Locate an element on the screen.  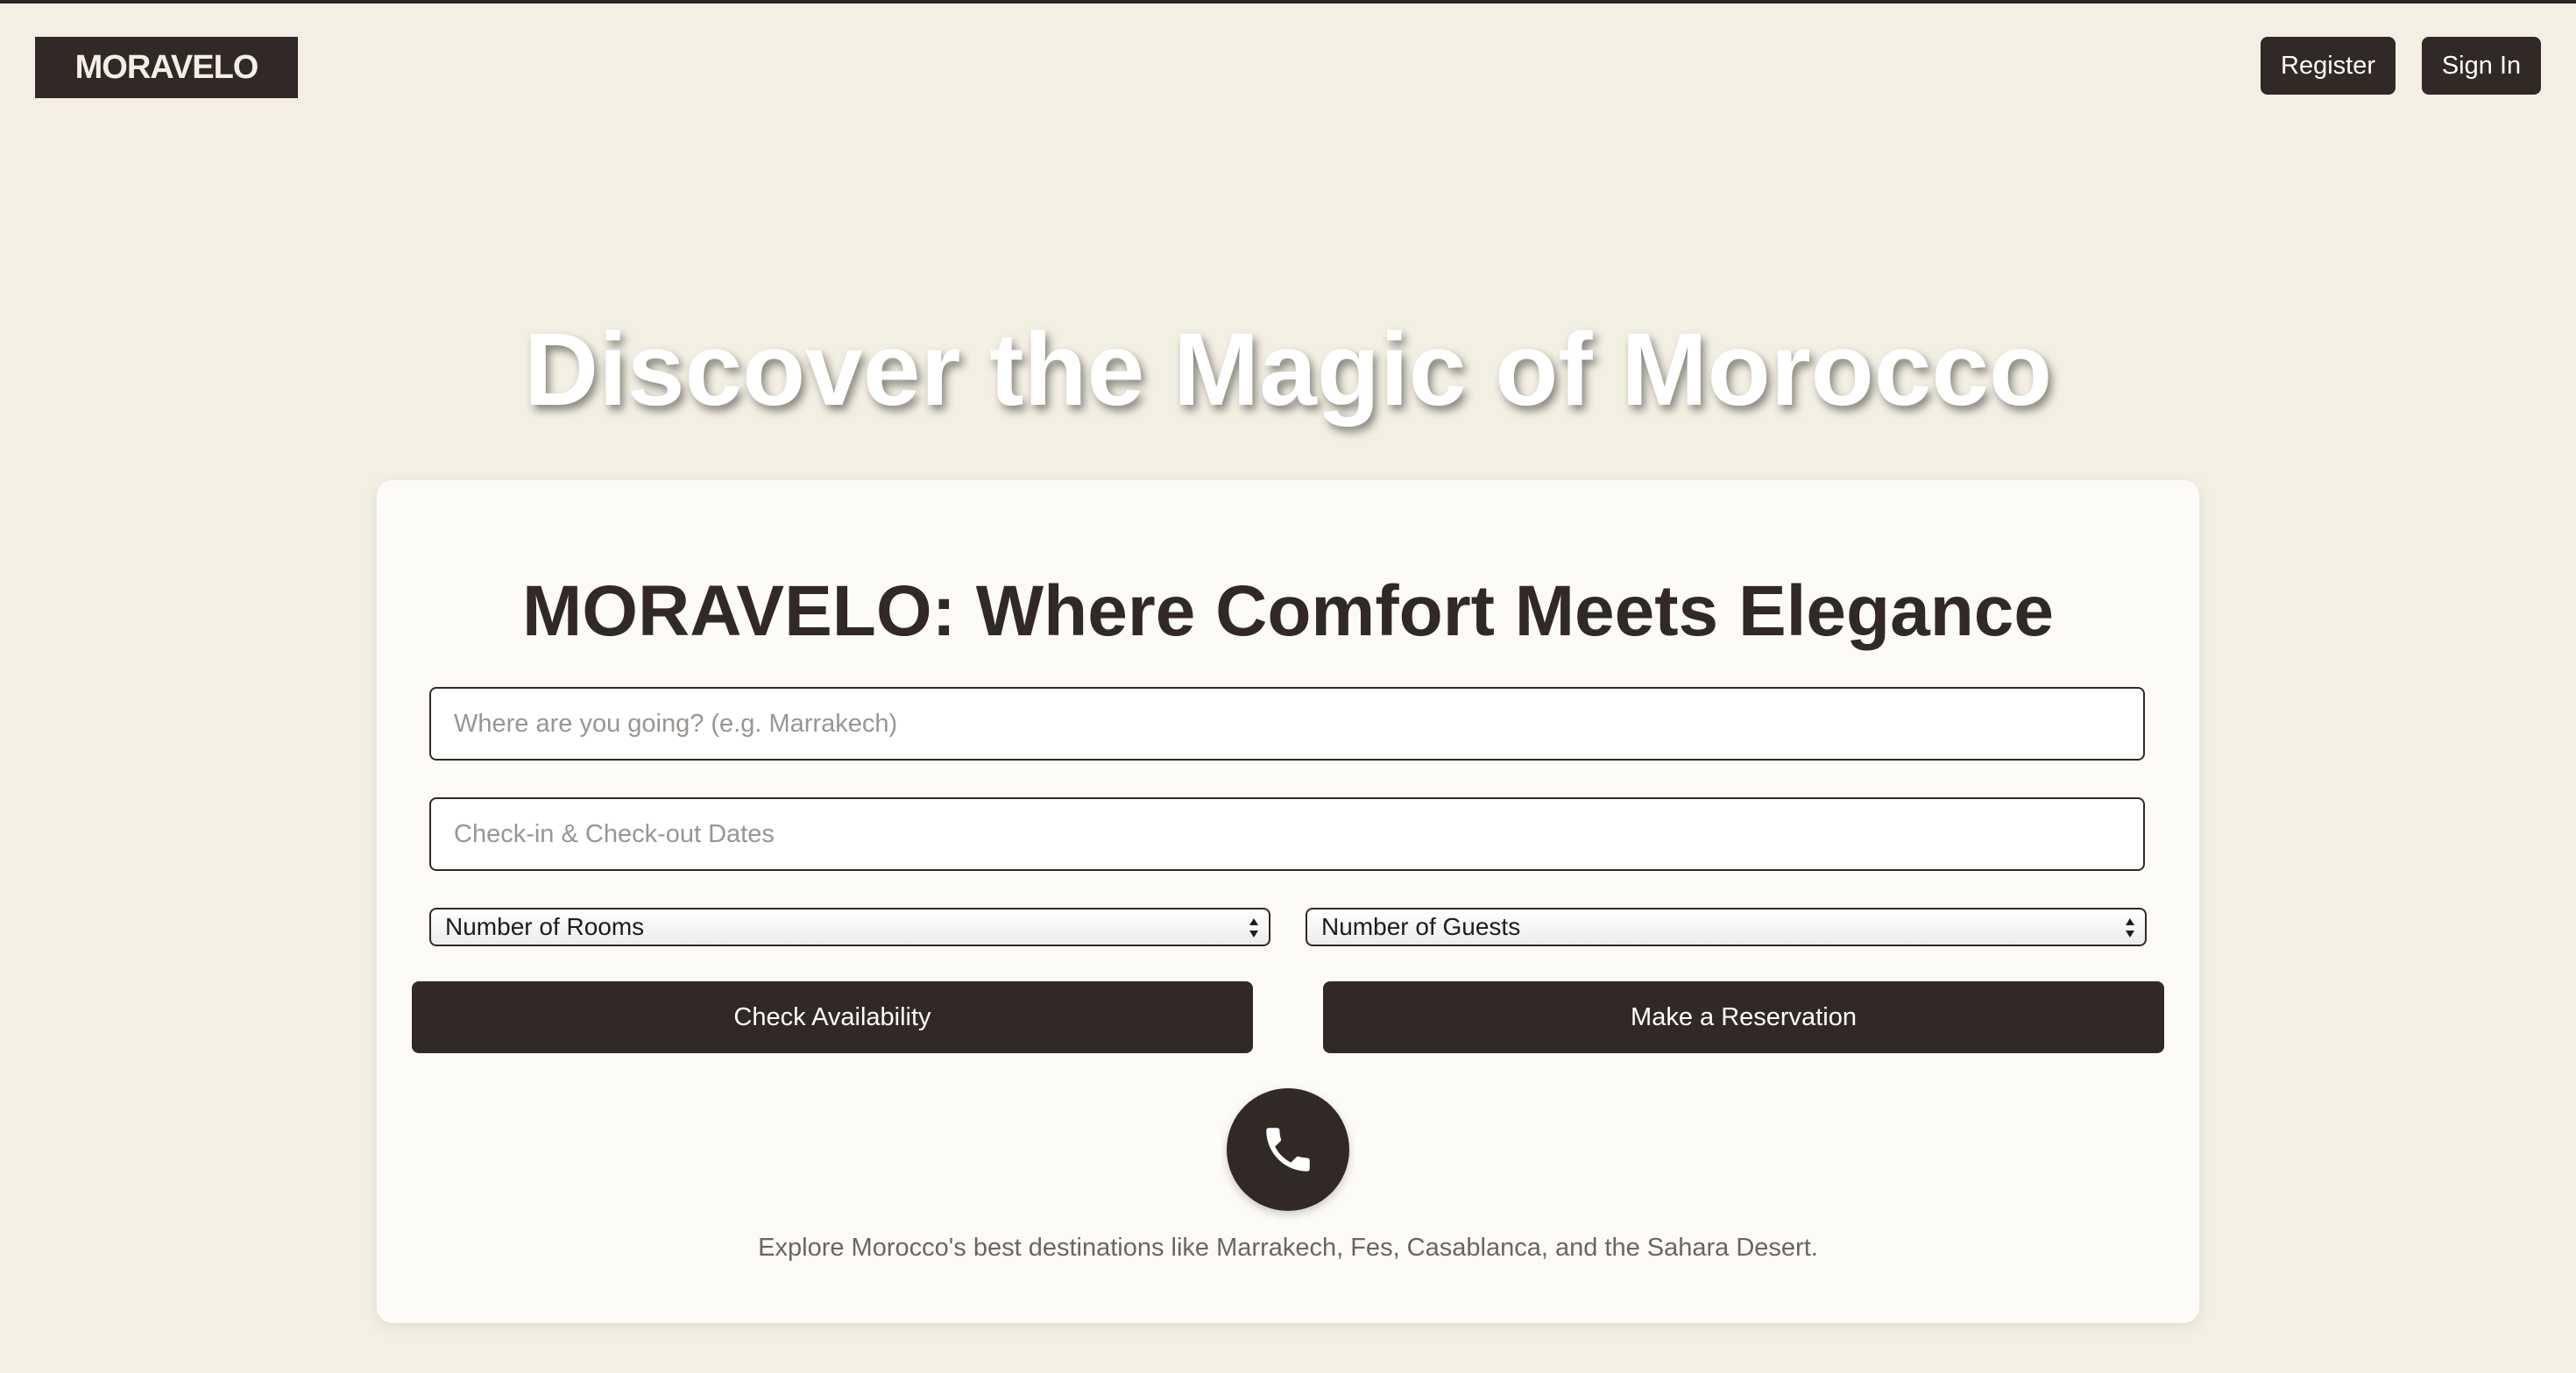
guests-select-value: Number of Guests is located at coordinates (1421, 927).